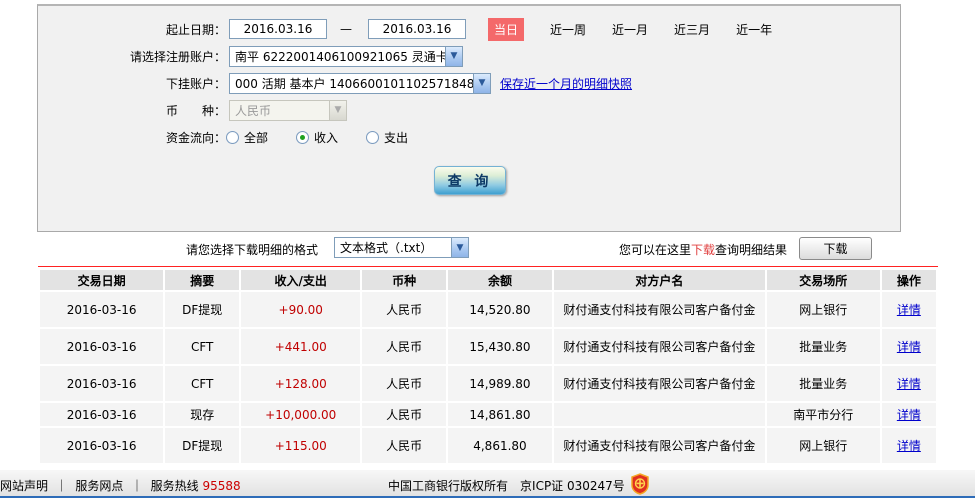  What do you see at coordinates (102, 280) in the screenshot?
I see `col-header-date: 交易日期` at bounding box center [102, 280].